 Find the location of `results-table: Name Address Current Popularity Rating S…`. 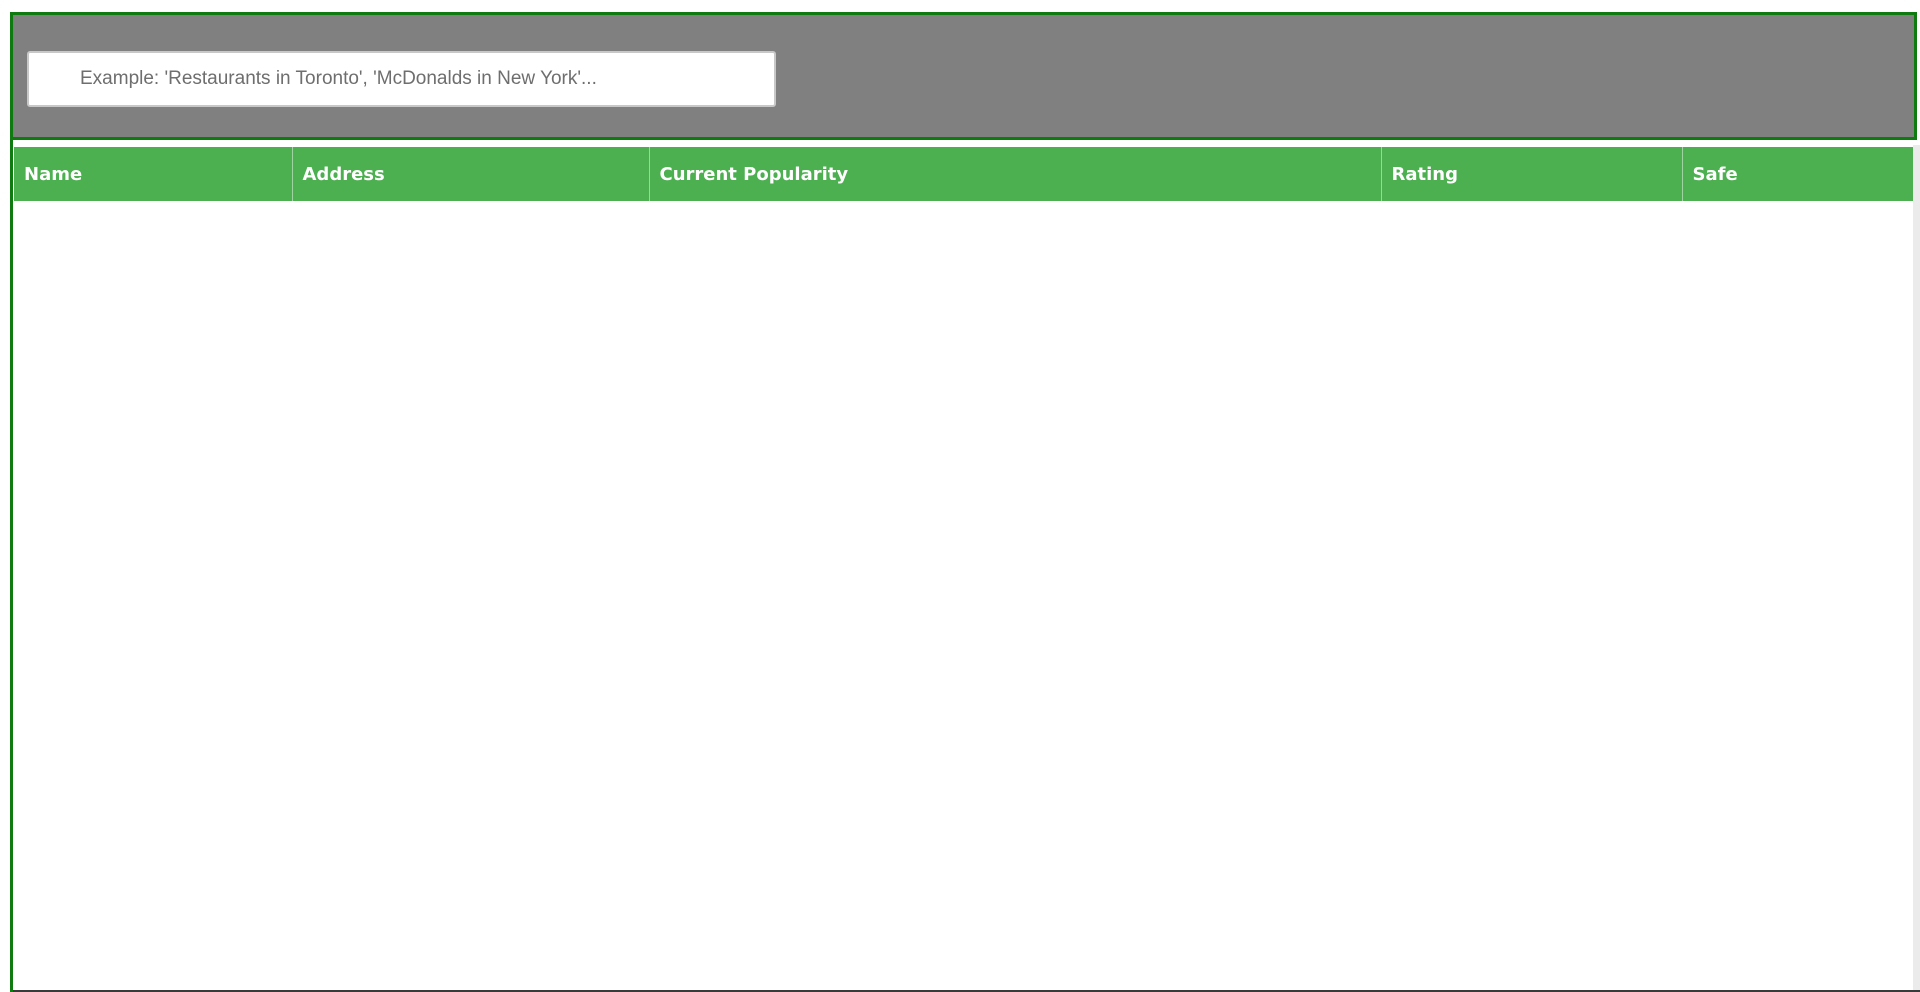

results-table: Name Address Current Popularity Rating S… is located at coordinates (963, 174).